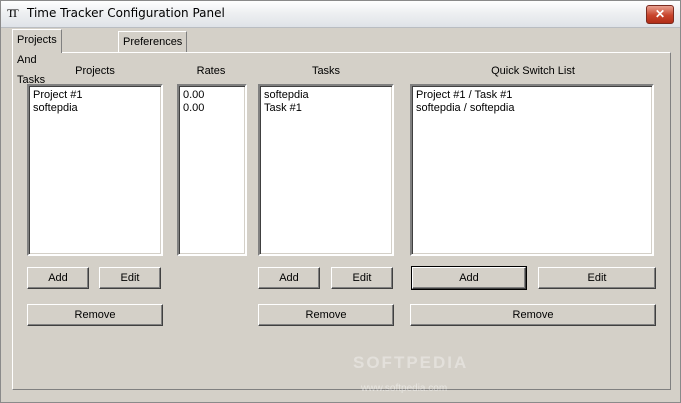  What do you see at coordinates (532, 95) in the screenshot?
I see `list-item: Project #1 / Task #1` at bounding box center [532, 95].